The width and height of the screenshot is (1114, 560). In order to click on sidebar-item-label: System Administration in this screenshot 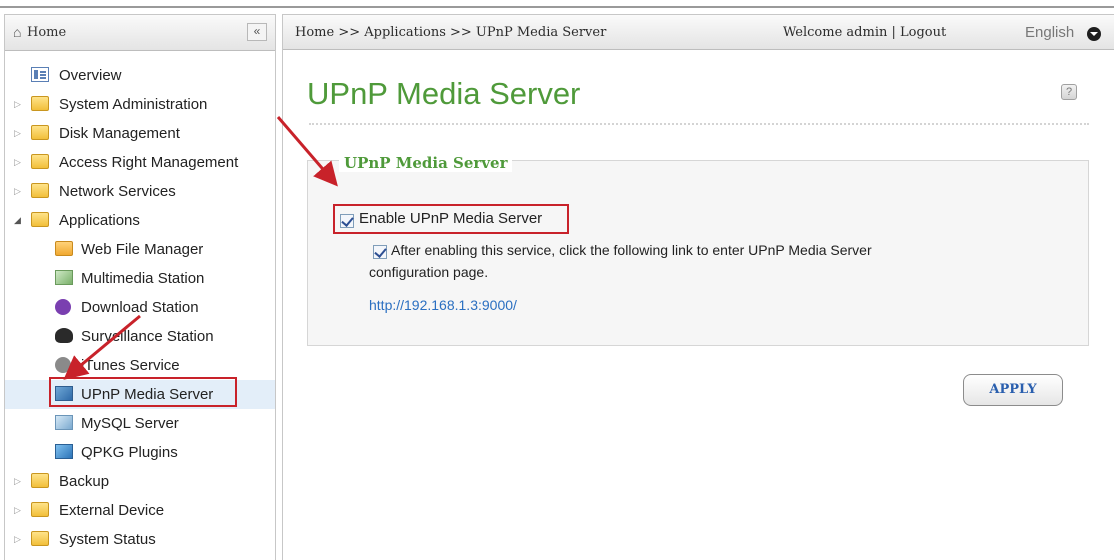, I will do `click(133, 104)`.